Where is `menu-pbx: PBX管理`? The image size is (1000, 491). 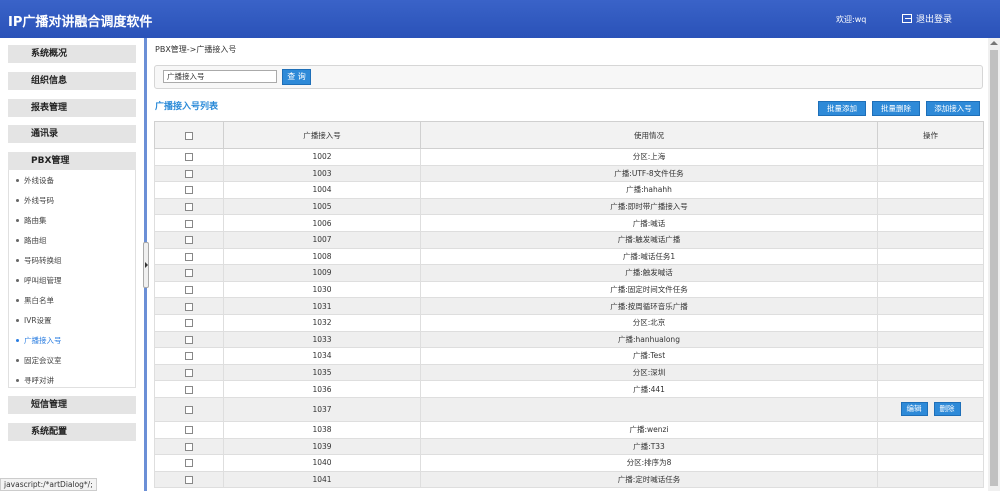
menu-pbx: PBX管理 is located at coordinates (72, 161).